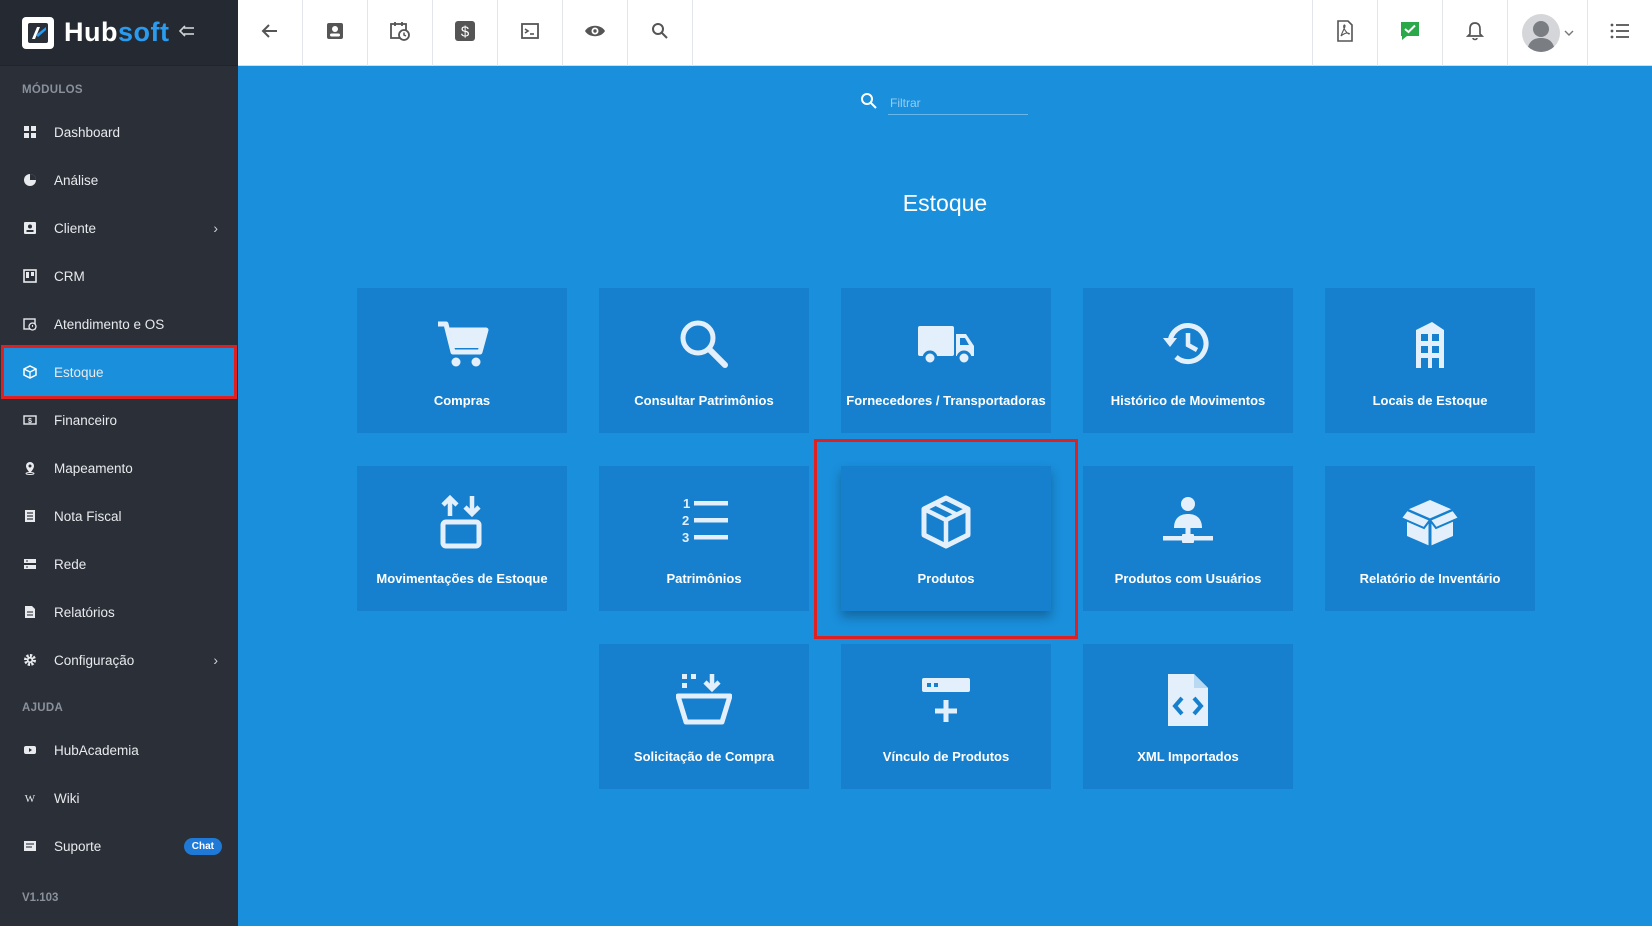 The height and width of the screenshot is (926, 1652). What do you see at coordinates (109, 324) in the screenshot?
I see `sidebar-item-label: Atendimento e OS` at bounding box center [109, 324].